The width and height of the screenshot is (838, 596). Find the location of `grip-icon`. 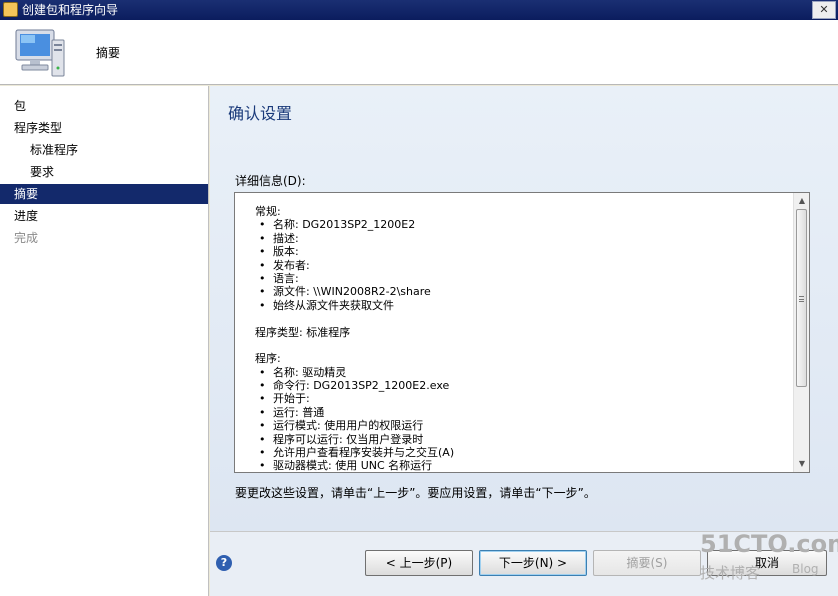

grip-icon is located at coordinates (801, 299).